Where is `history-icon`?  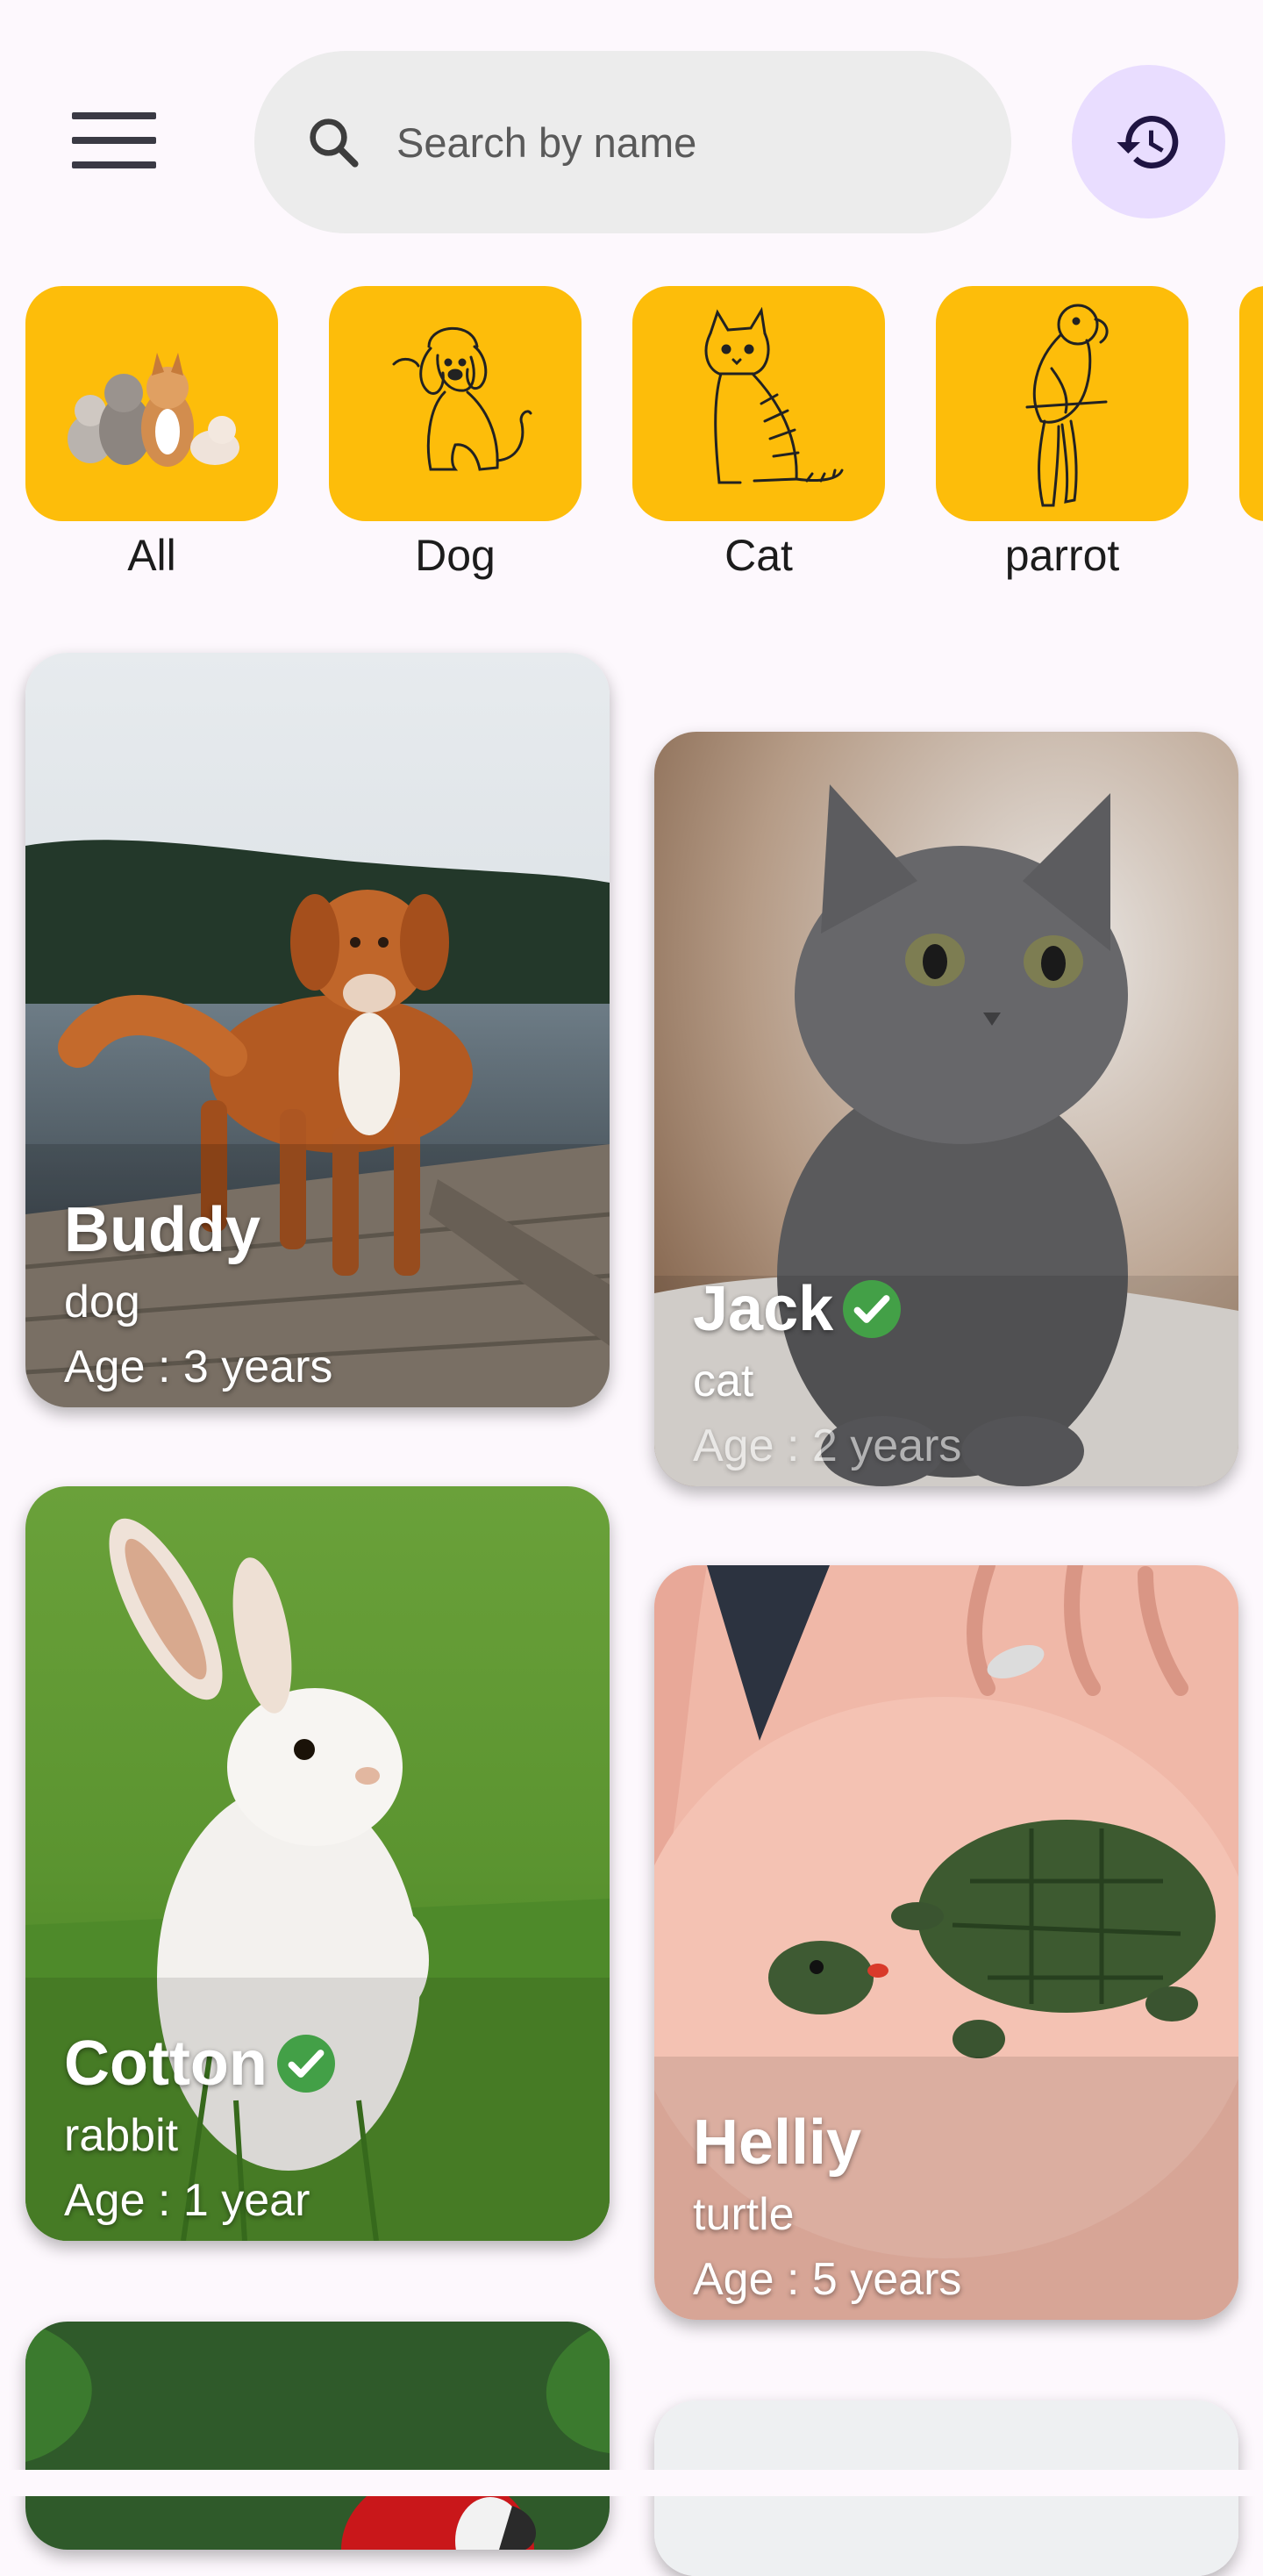 history-icon is located at coordinates (1147, 141).